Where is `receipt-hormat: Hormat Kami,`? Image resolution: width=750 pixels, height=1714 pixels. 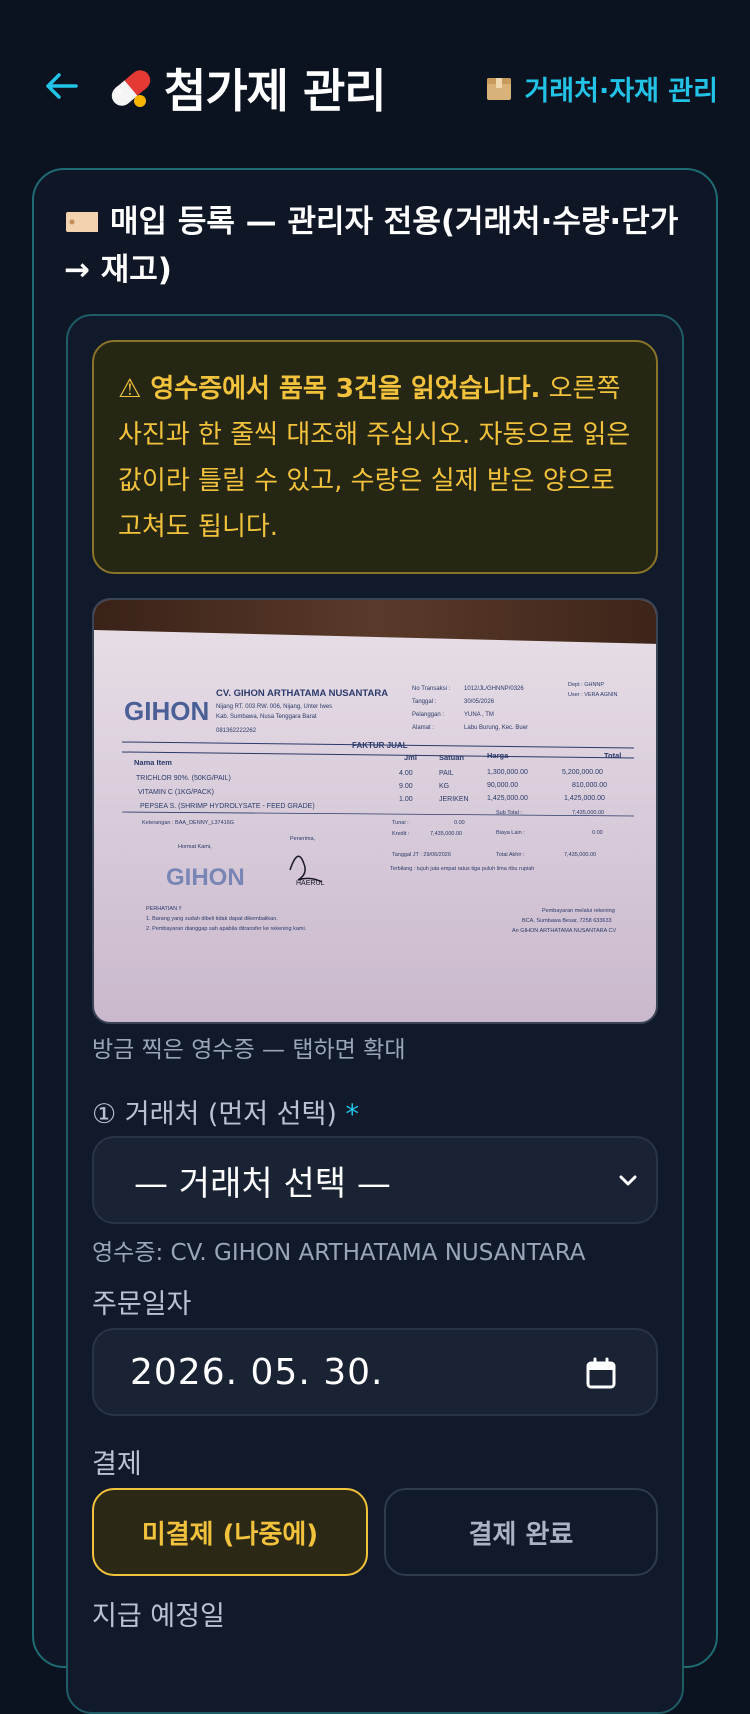 receipt-hormat: Hormat Kami, is located at coordinates (195, 847).